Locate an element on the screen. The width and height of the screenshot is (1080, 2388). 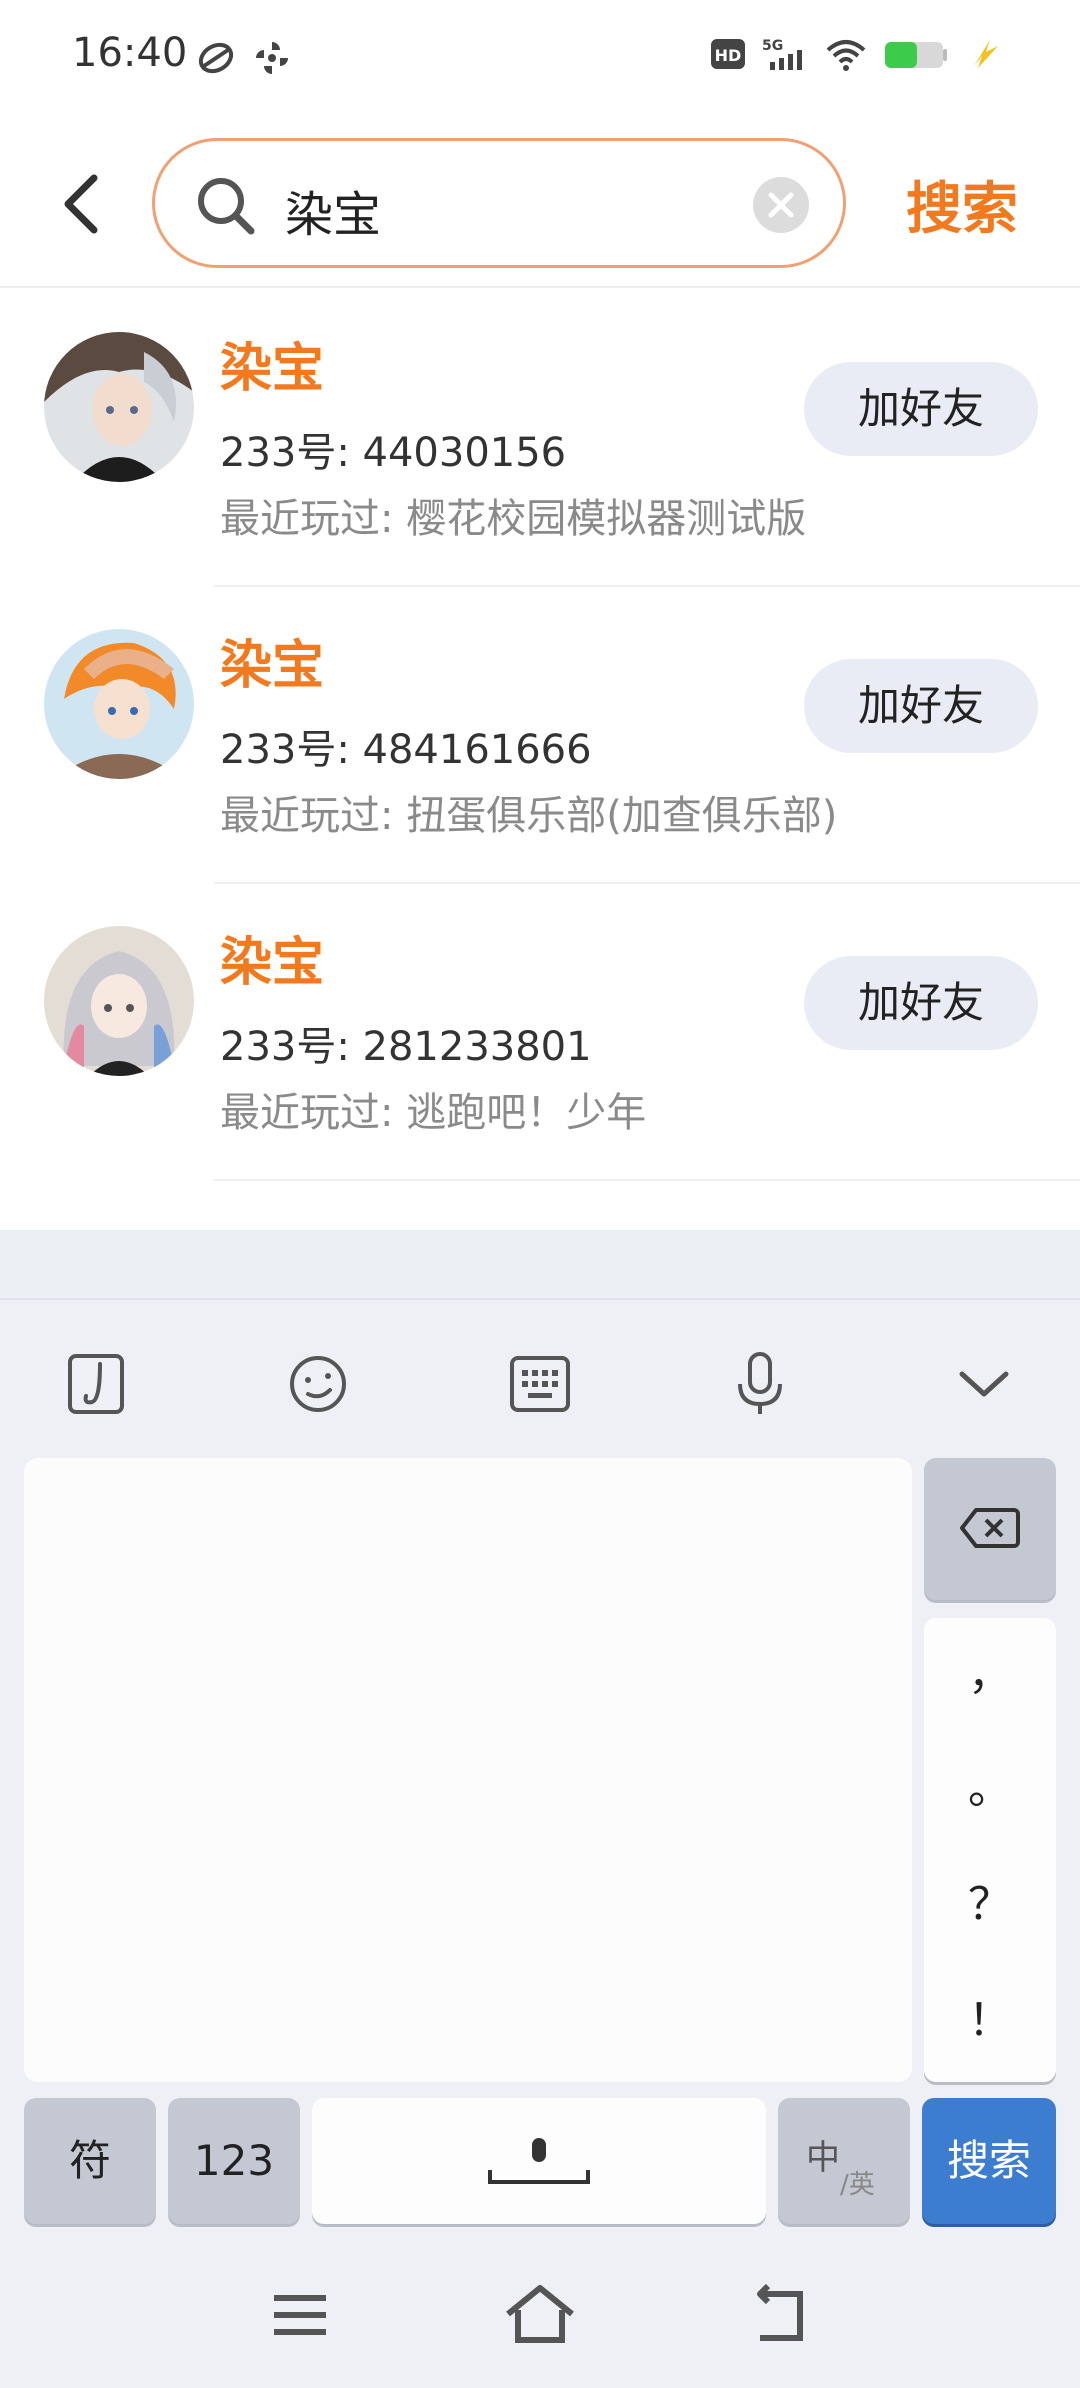
result-recent-game: 最近玩过: 樱花校园模拟器测试版 is located at coordinates (513, 519).